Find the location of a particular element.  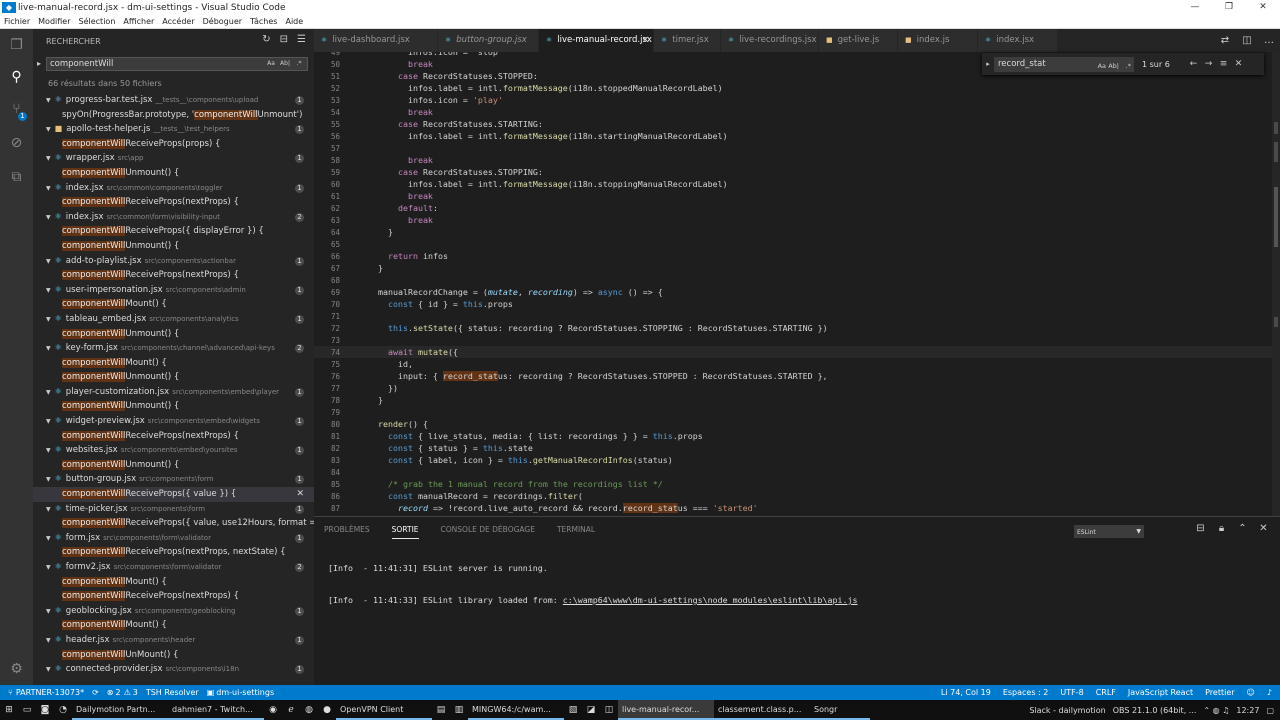

split-editor-icon: ◫ is located at coordinates (1247, 40).